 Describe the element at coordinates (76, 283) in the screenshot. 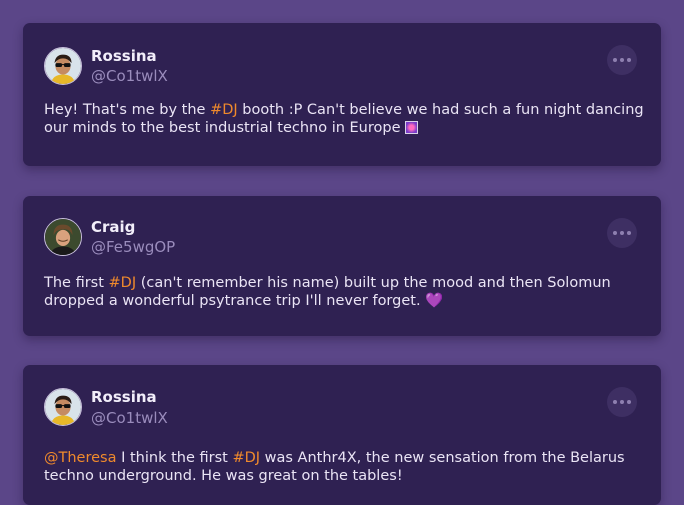

I see `post-text-part: The first` at that location.